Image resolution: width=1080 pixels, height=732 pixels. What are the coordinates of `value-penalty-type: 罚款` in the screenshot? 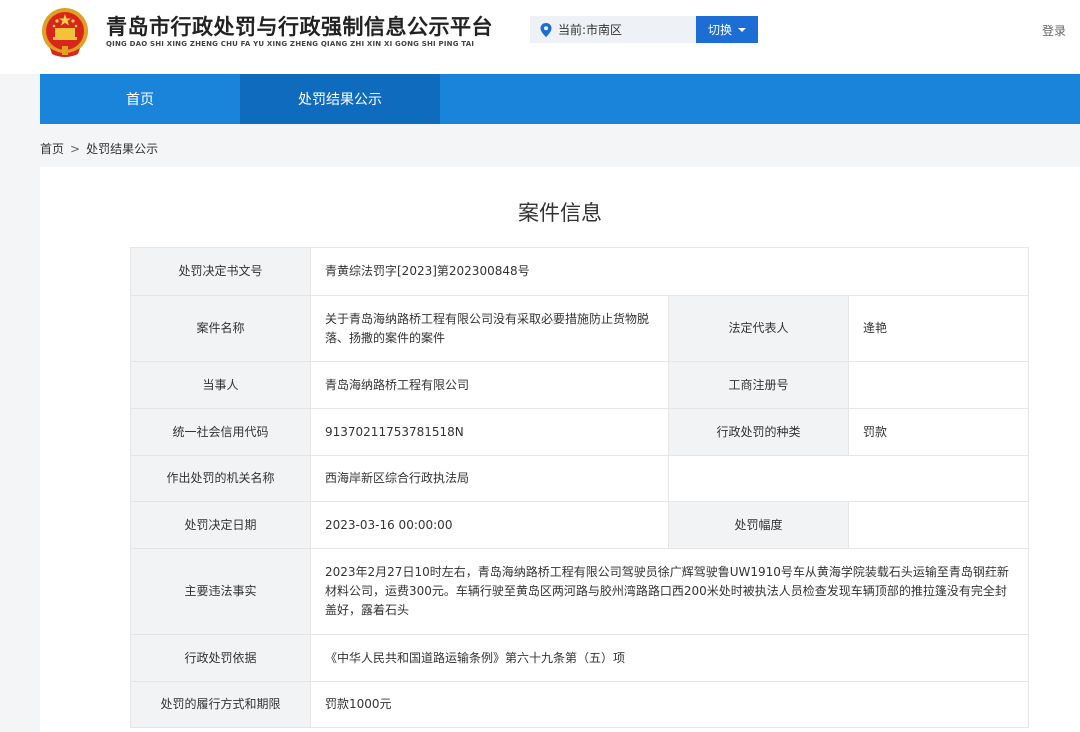 It's located at (938, 432).